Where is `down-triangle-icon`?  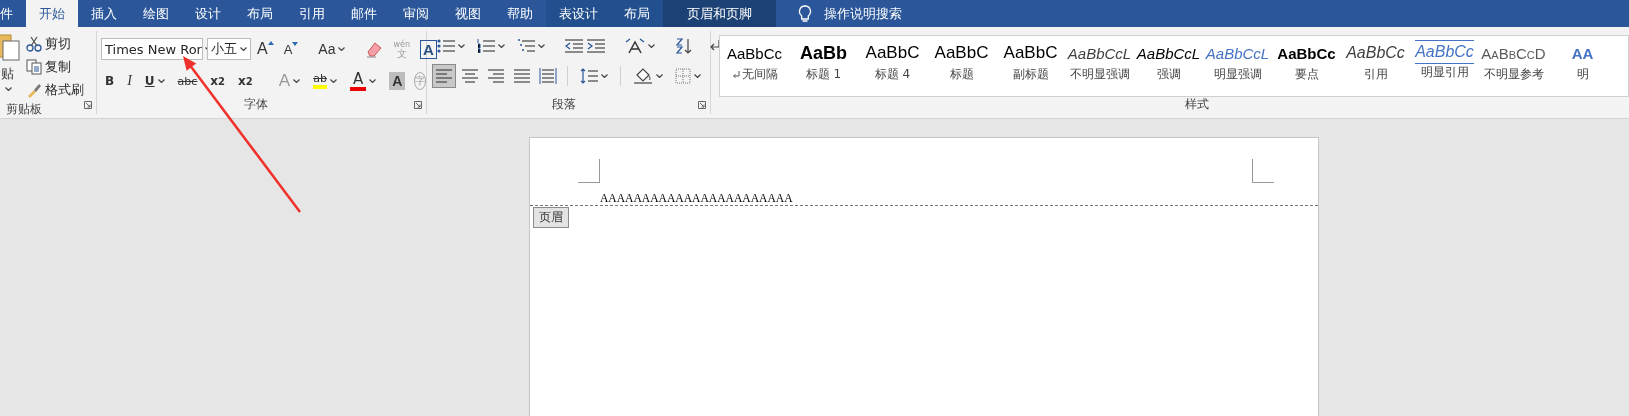 down-triangle-icon is located at coordinates (295, 44).